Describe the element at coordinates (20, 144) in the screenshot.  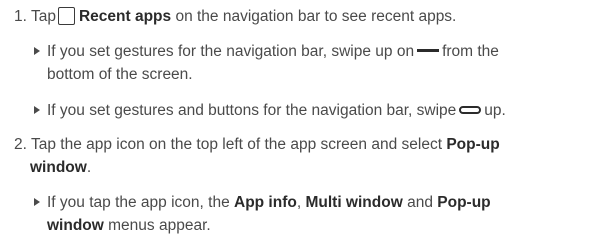
I see `step-2-number: 2.` at that location.